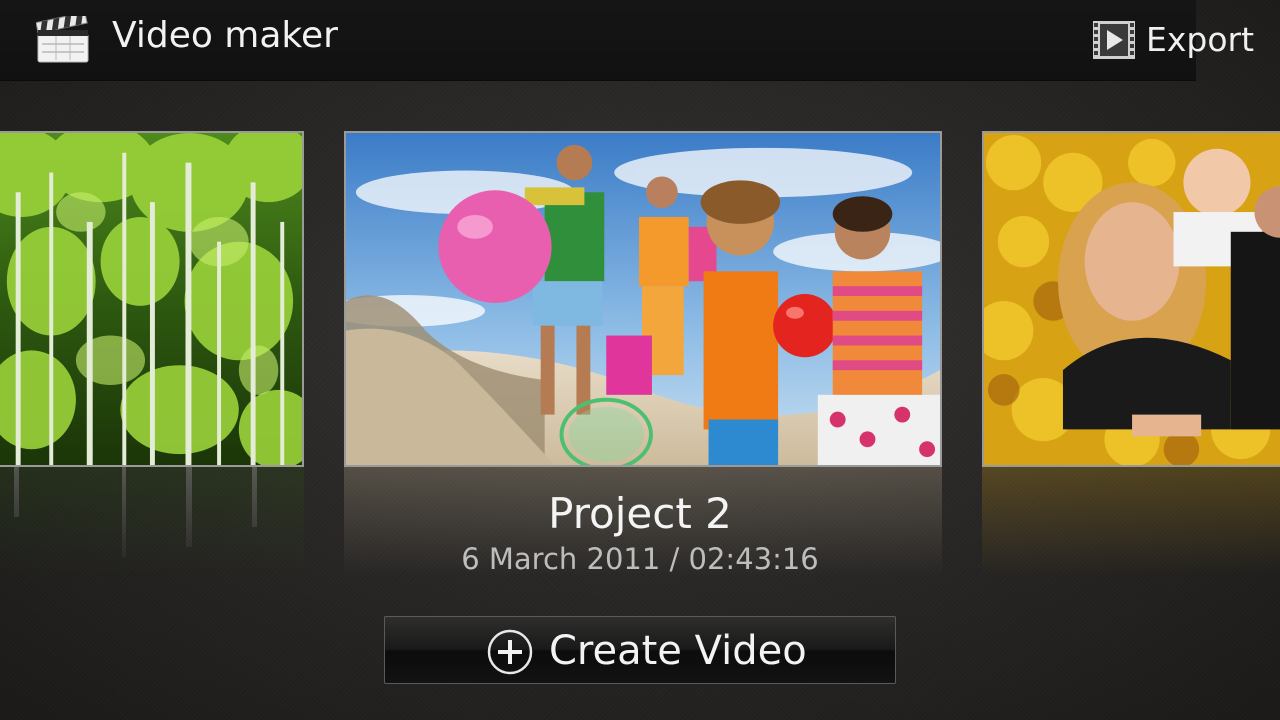 The width and height of the screenshot is (1280, 720). Describe the element at coordinates (640, 559) in the screenshot. I see `project-date: 6 March 2011 / 02:43:16` at that location.